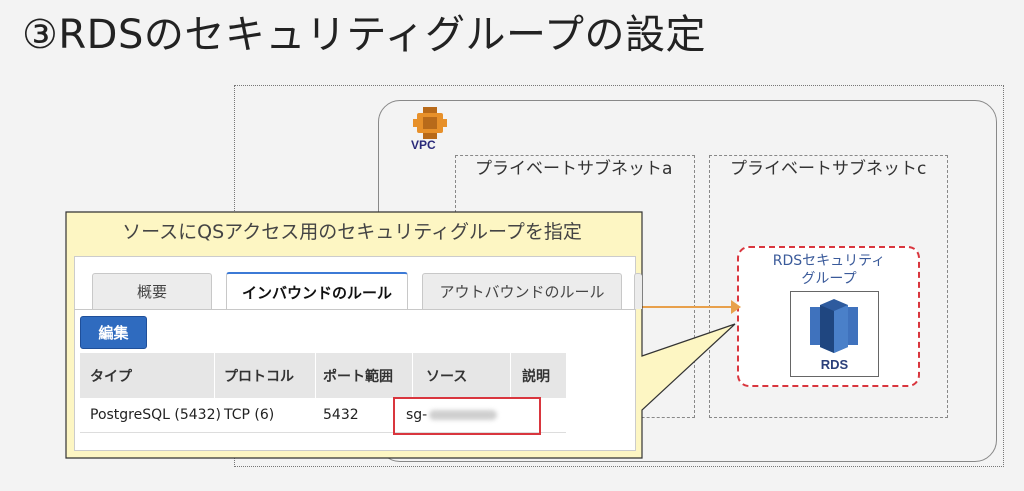 The height and width of the screenshot is (491, 1024). What do you see at coordinates (259, 376) in the screenshot?
I see `header-protocol: プロトコル` at bounding box center [259, 376].